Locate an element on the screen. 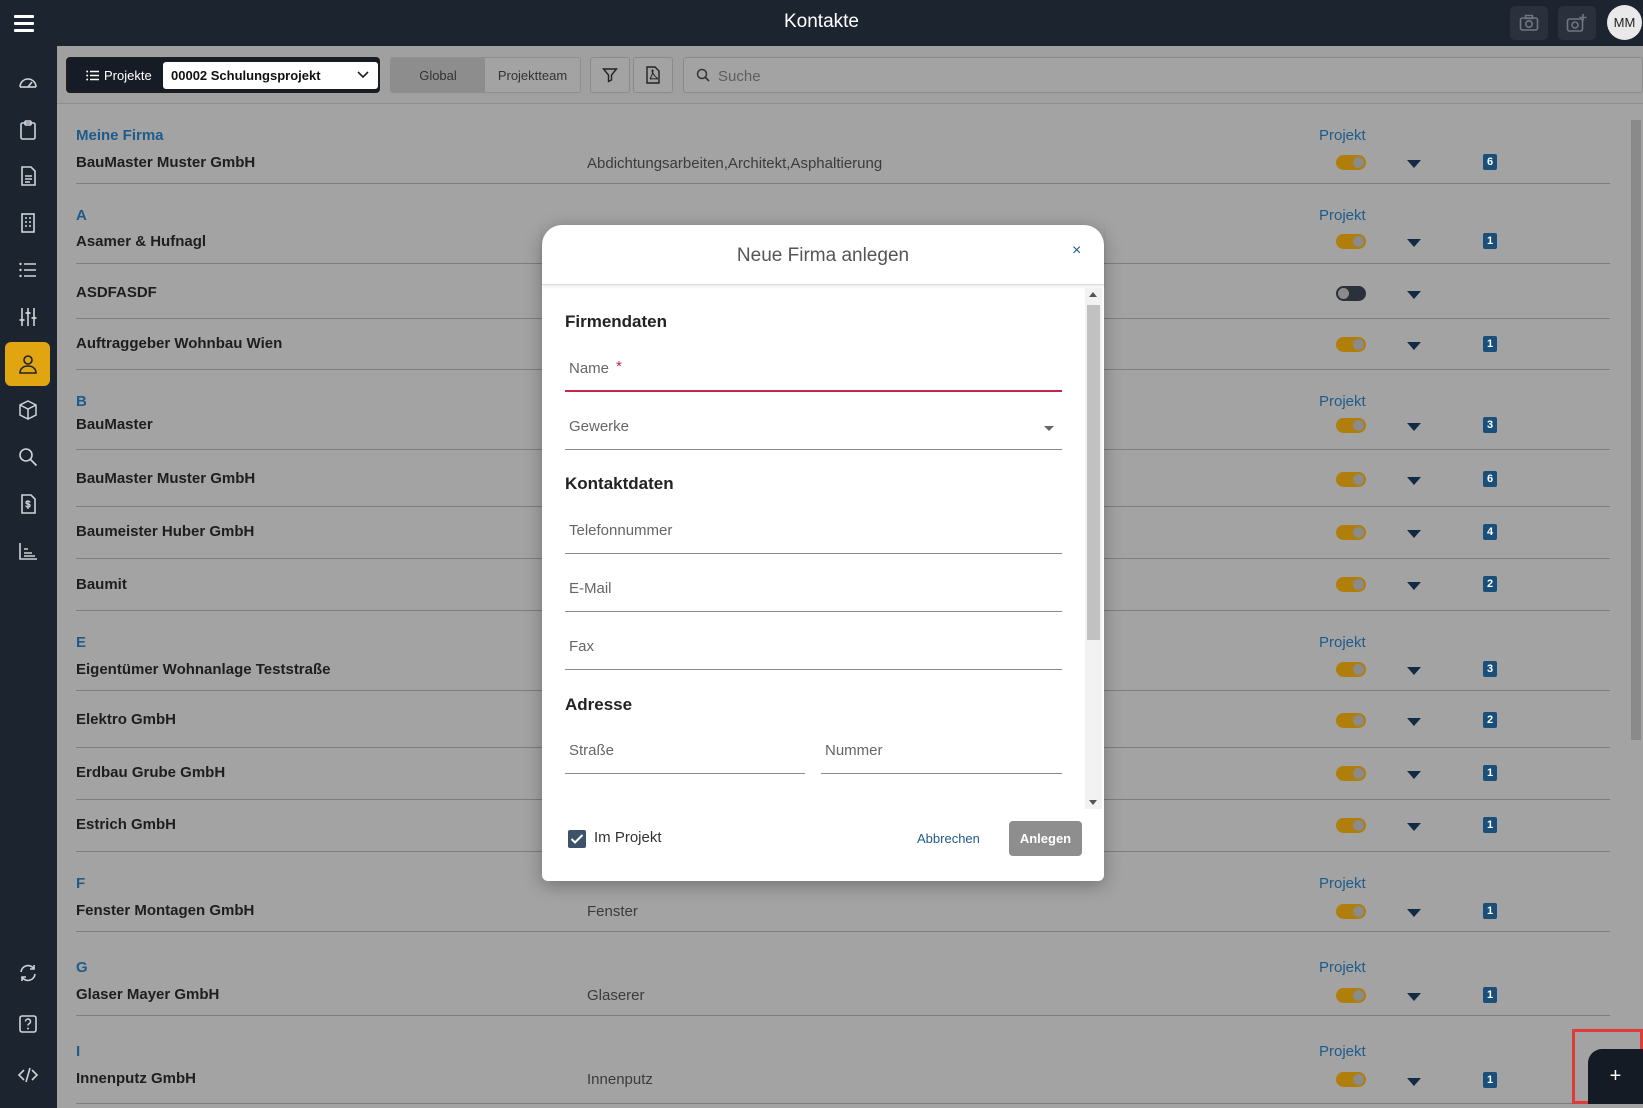 The width and height of the screenshot is (1643, 1108). avatar: MM is located at coordinates (1624, 22).